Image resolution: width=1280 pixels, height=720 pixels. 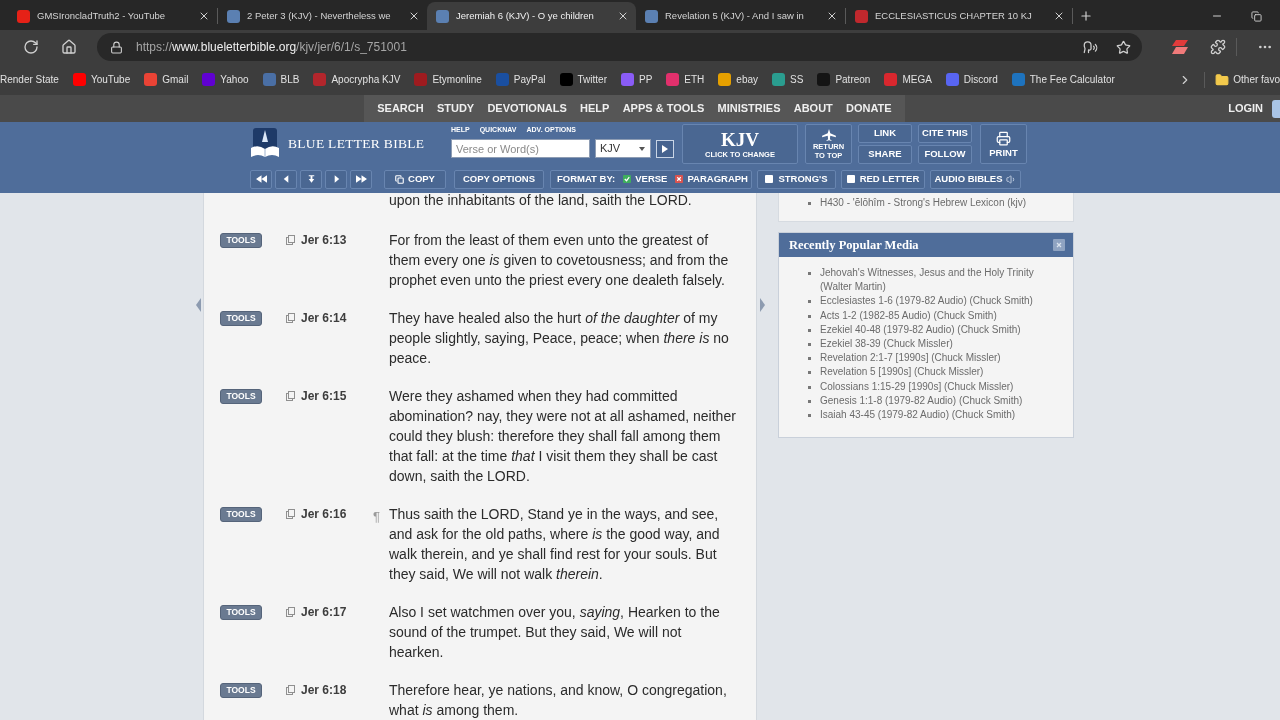 I want to click on last-chapter-button, so click(x=361, y=179).